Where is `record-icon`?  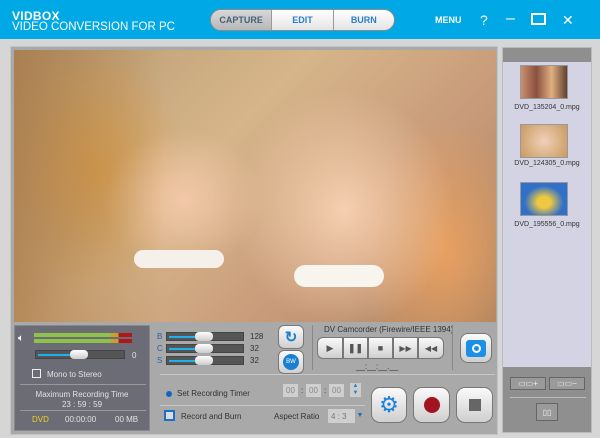
record-icon is located at coordinates (431, 405).